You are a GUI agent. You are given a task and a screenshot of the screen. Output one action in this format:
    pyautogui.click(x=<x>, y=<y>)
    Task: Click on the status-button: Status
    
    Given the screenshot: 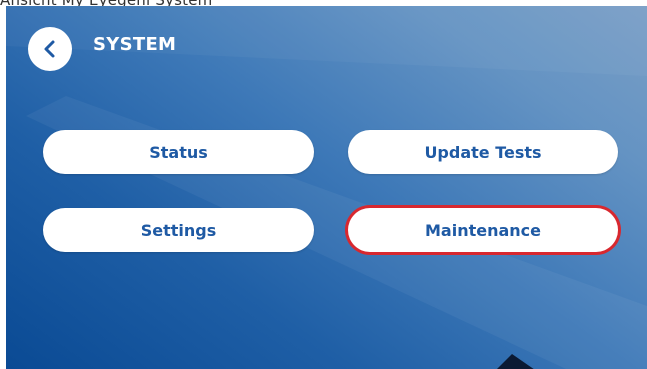 What is the action you would take?
    pyautogui.click(x=178, y=152)
    